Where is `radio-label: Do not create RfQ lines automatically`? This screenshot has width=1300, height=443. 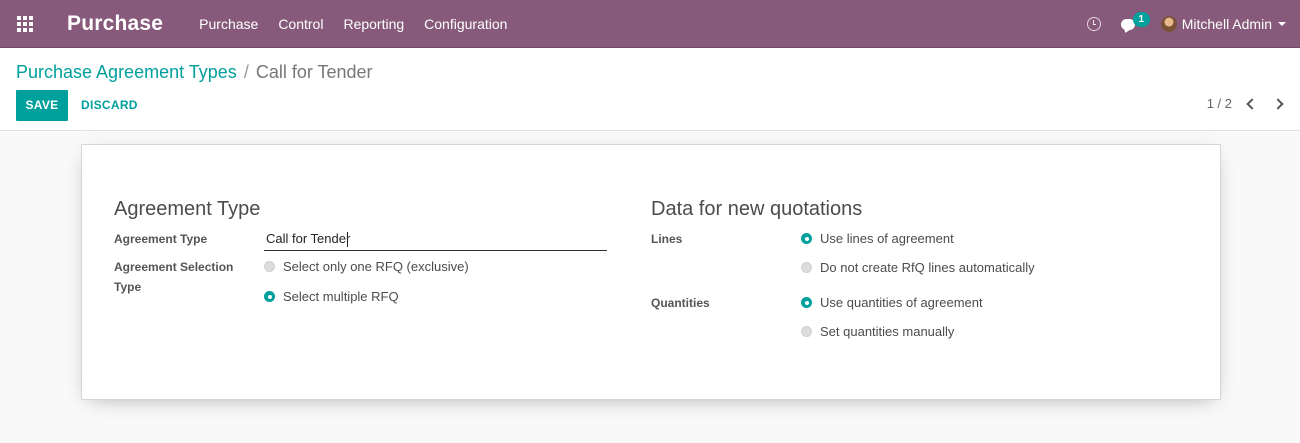
radio-label: Do not create RfQ lines automatically is located at coordinates (927, 267).